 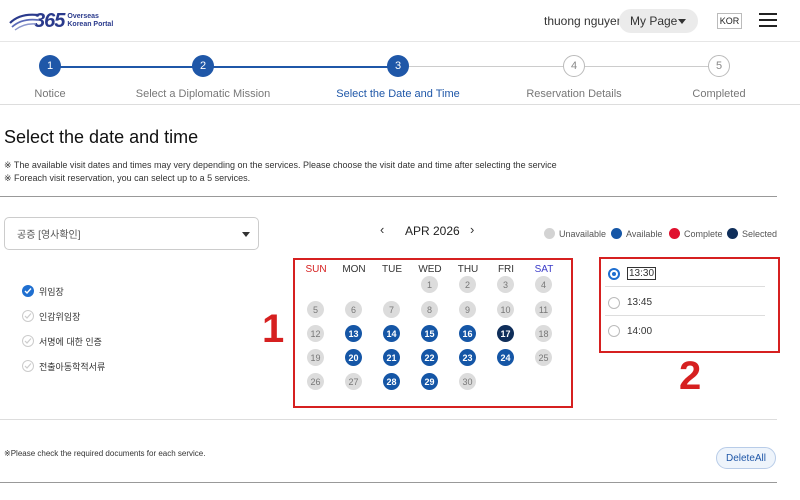 I want to click on weekday-label: THU, so click(x=468, y=269).